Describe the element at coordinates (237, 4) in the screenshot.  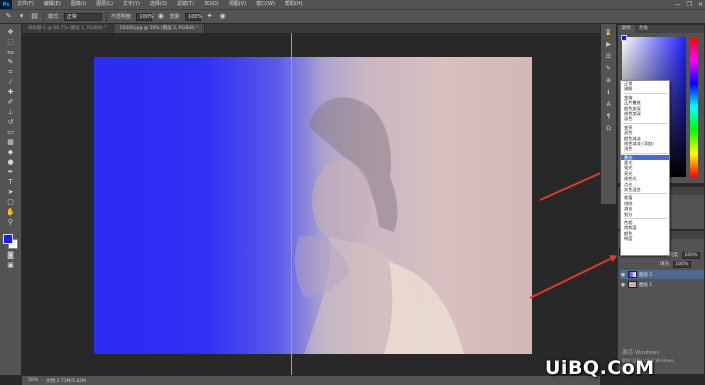
I see `menu-view: 视图(V)` at that location.